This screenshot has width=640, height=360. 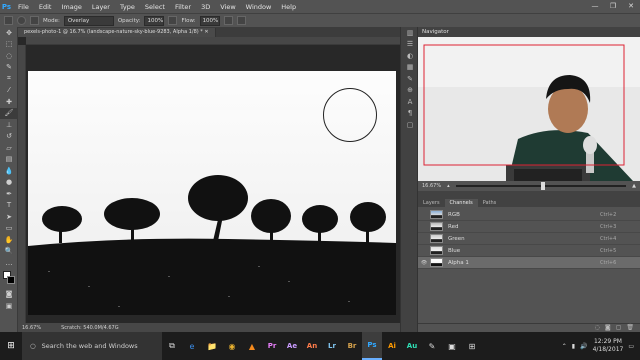 I want to click on properties-panel-icon: ☰, so click(x=410, y=45).